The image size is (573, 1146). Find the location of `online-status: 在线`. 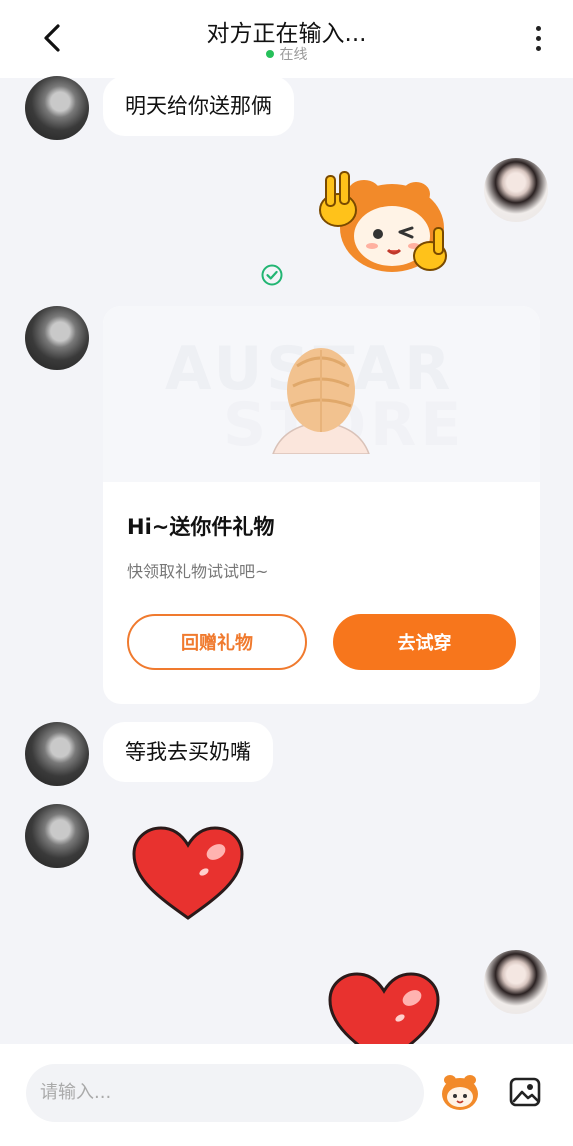

online-status: 在线 is located at coordinates (286, 54).